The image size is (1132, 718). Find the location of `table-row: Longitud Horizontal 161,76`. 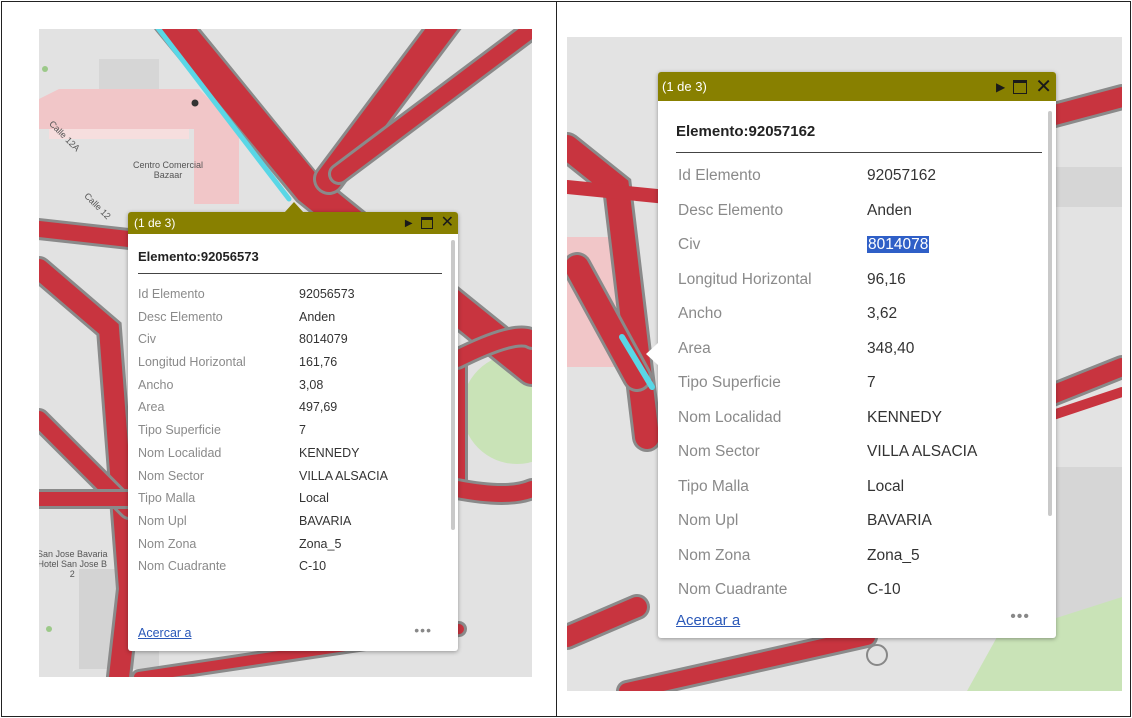

table-row: Longitud Horizontal 161,76 is located at coordinates (263, 366).